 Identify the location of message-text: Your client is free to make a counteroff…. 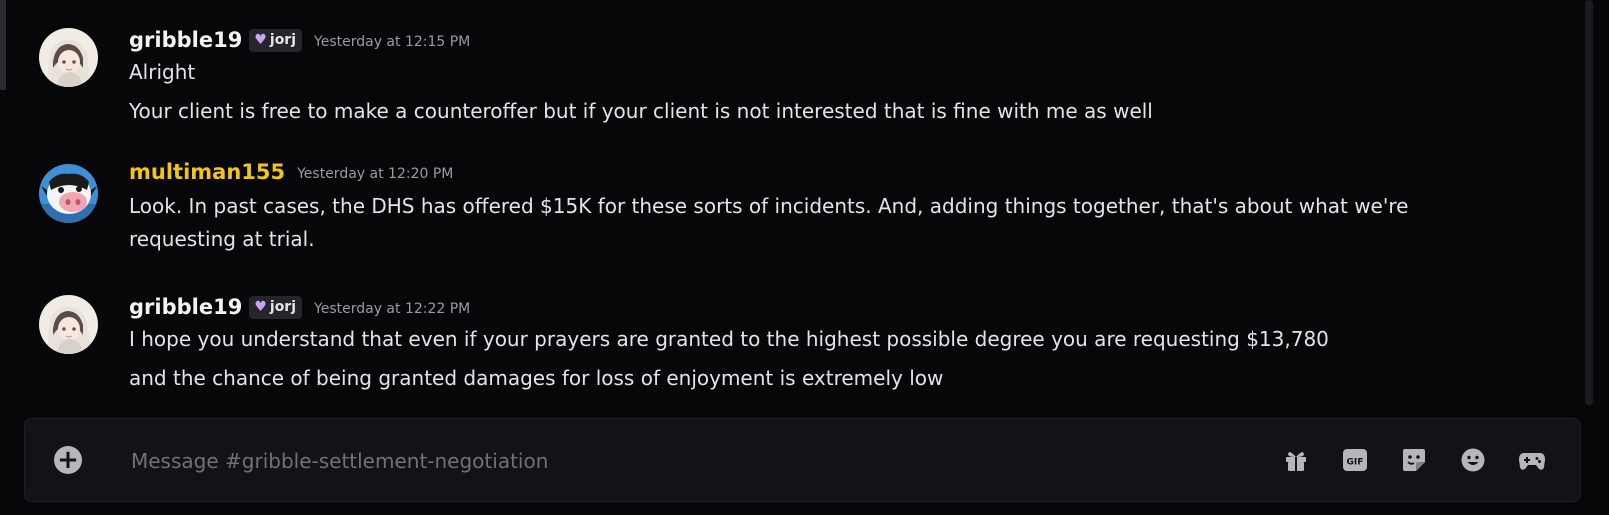
(641, 111).